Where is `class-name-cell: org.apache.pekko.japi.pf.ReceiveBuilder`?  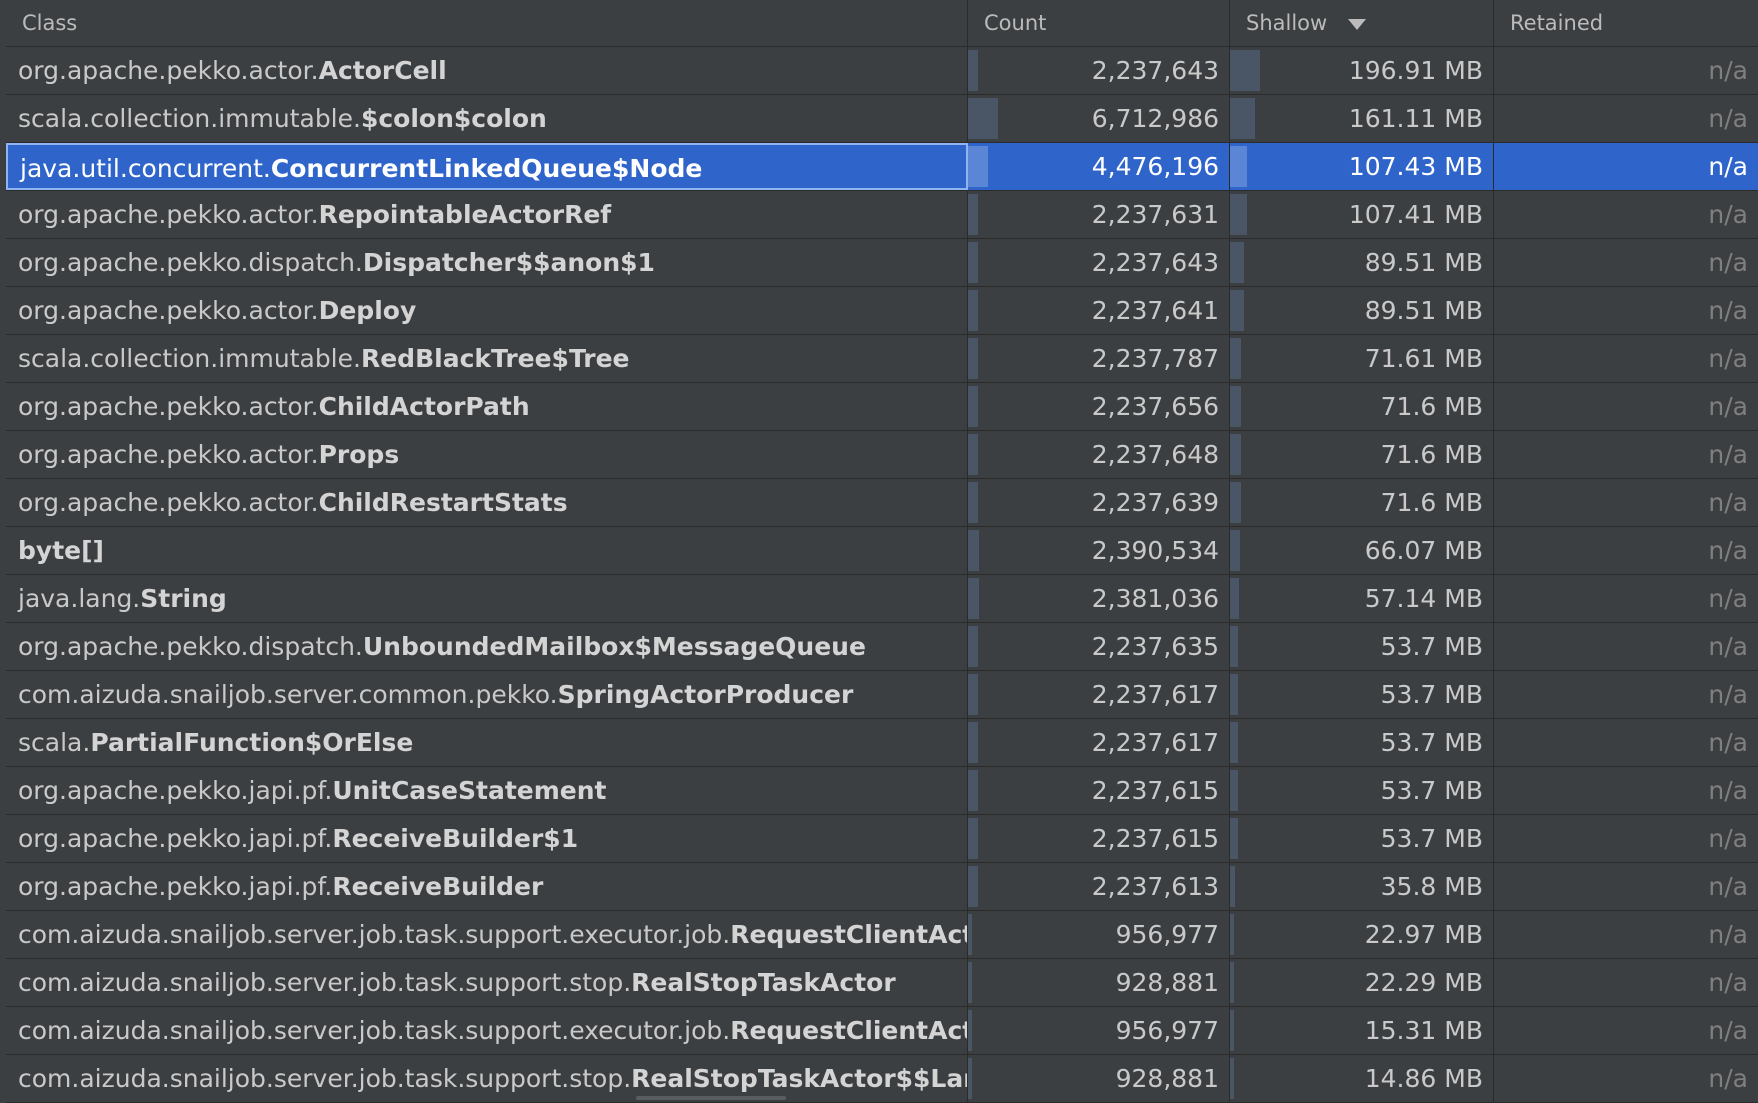
class-name-cell: org.apache.pekko.japi.pf.ReceiveBuilder is located at coordinates (487, 886).